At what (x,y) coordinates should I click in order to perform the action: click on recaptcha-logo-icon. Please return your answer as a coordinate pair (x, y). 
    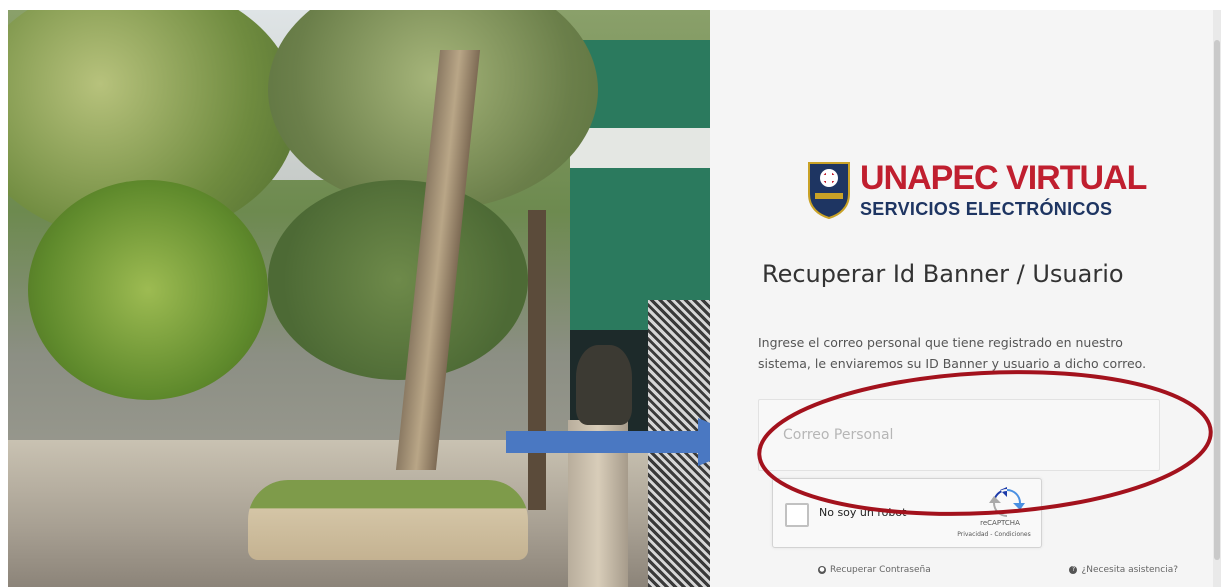
    Looking at the image, I should click on (1007, 502).